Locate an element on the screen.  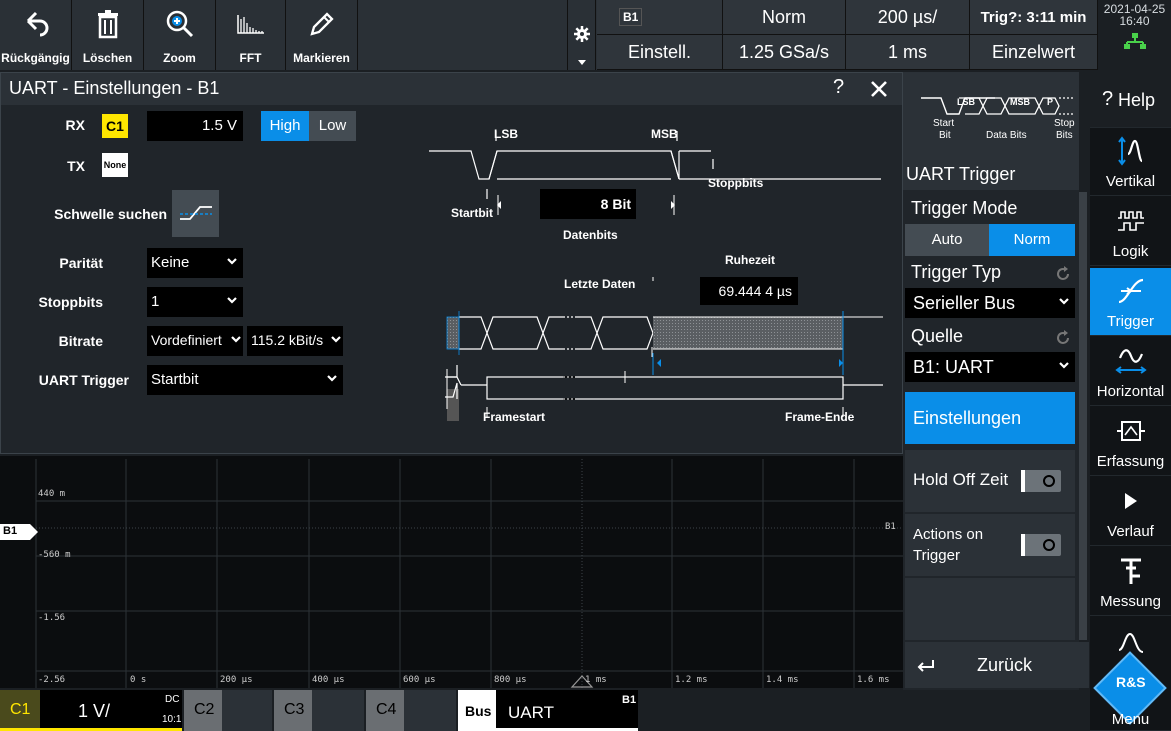
sidebar-item-help: ? Help is located at coordinates (1130, 100).